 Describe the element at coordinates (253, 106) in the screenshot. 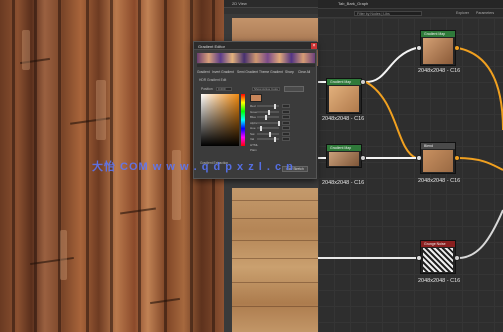

I see `channel-label: Red` at that location.